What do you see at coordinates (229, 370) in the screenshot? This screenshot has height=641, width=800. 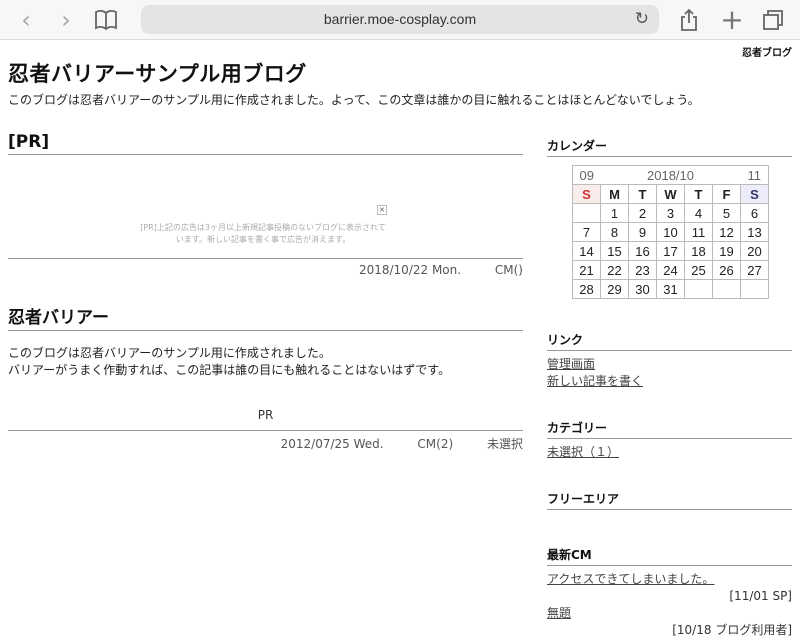 I see `entry-body-line: バリアーがうまく作動すれば、この記事は誰の目にも触れることはないはずです。` at bounding box center [229, 370].